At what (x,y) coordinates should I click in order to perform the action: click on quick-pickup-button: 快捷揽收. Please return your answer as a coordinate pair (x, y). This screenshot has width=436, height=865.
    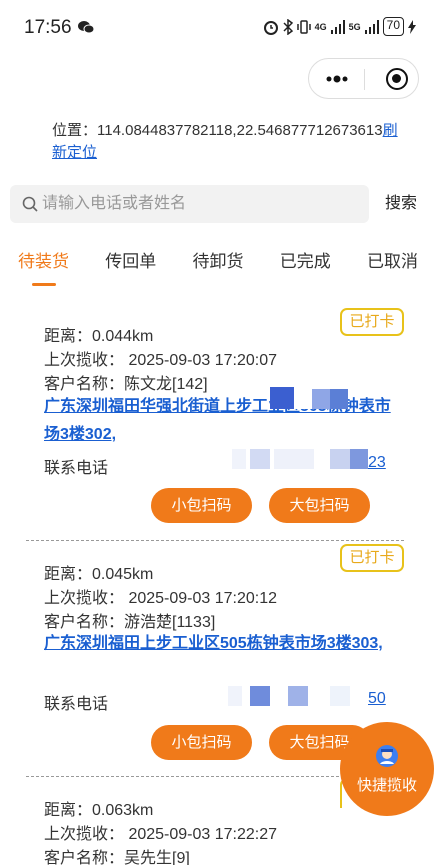
    Looking at the image, I should click on (387, 769).